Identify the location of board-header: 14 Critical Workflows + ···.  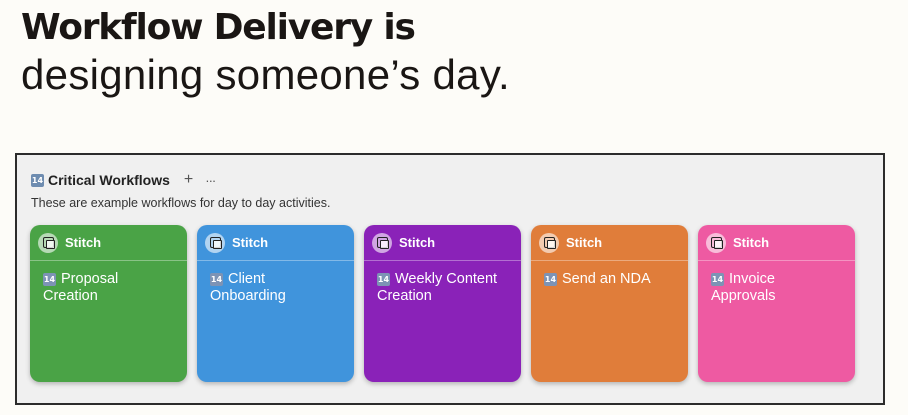
(123, 180).